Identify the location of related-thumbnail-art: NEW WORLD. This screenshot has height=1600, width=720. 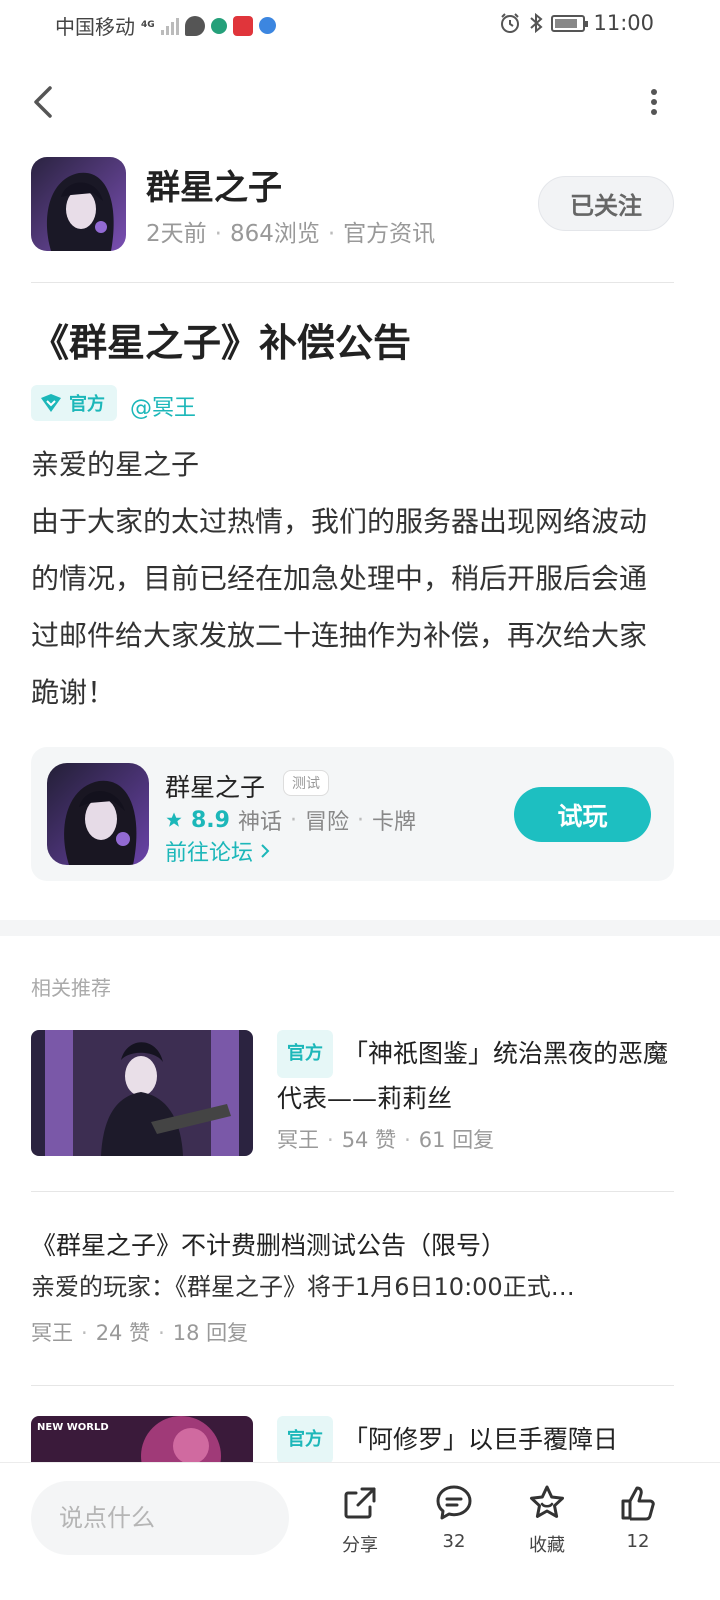
(142, 1439).